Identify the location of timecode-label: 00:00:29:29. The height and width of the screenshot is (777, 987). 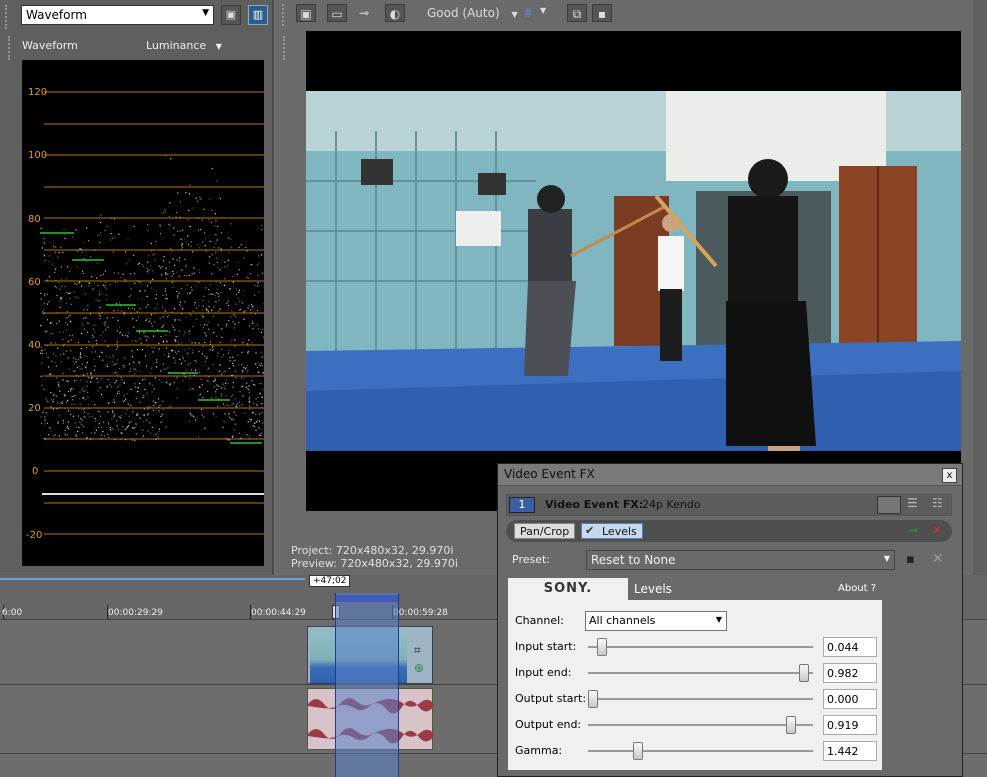
(135, 613).